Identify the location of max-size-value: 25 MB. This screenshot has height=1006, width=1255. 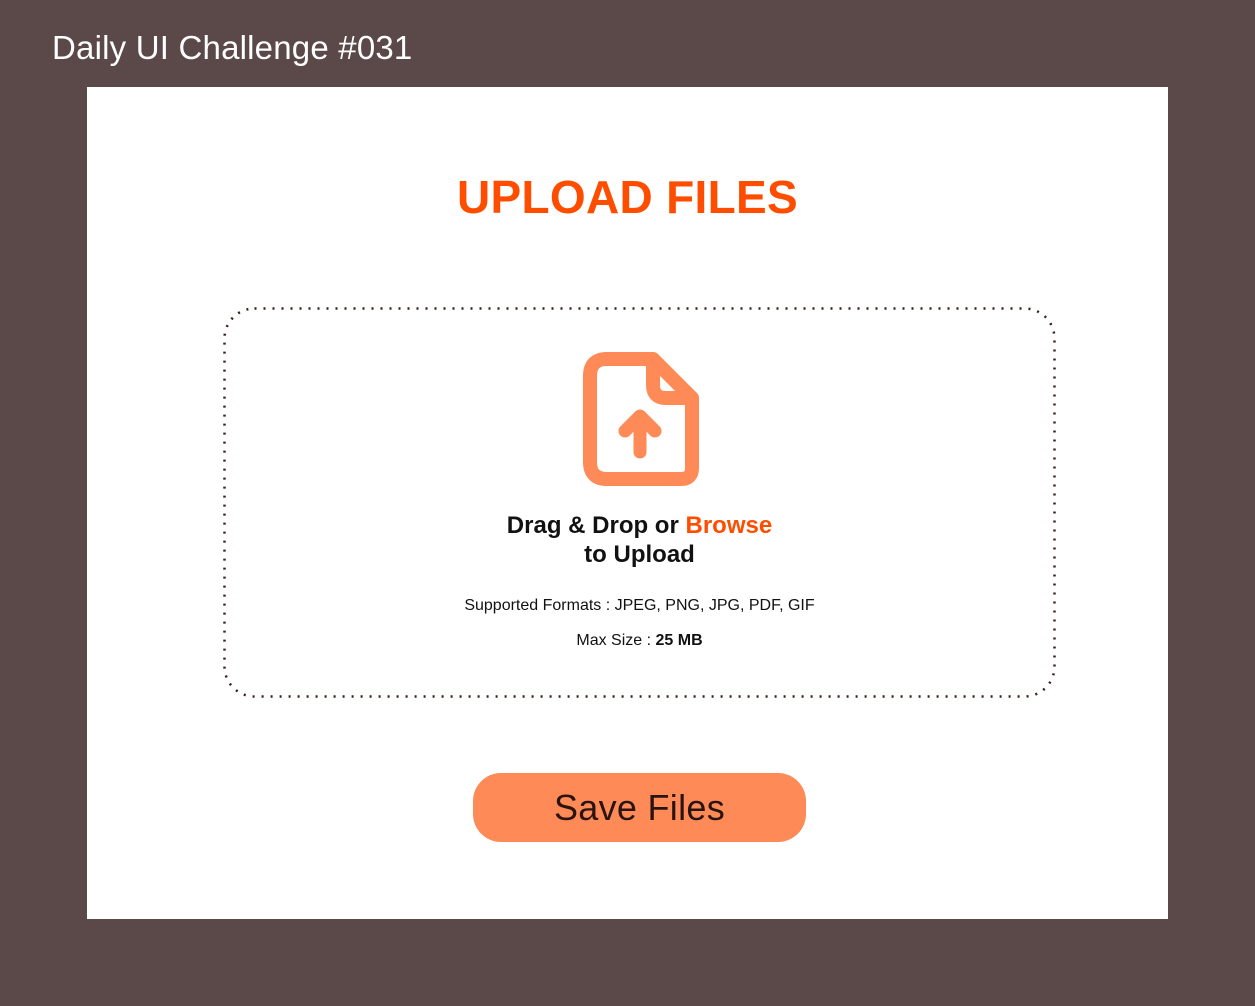
(679, 640).